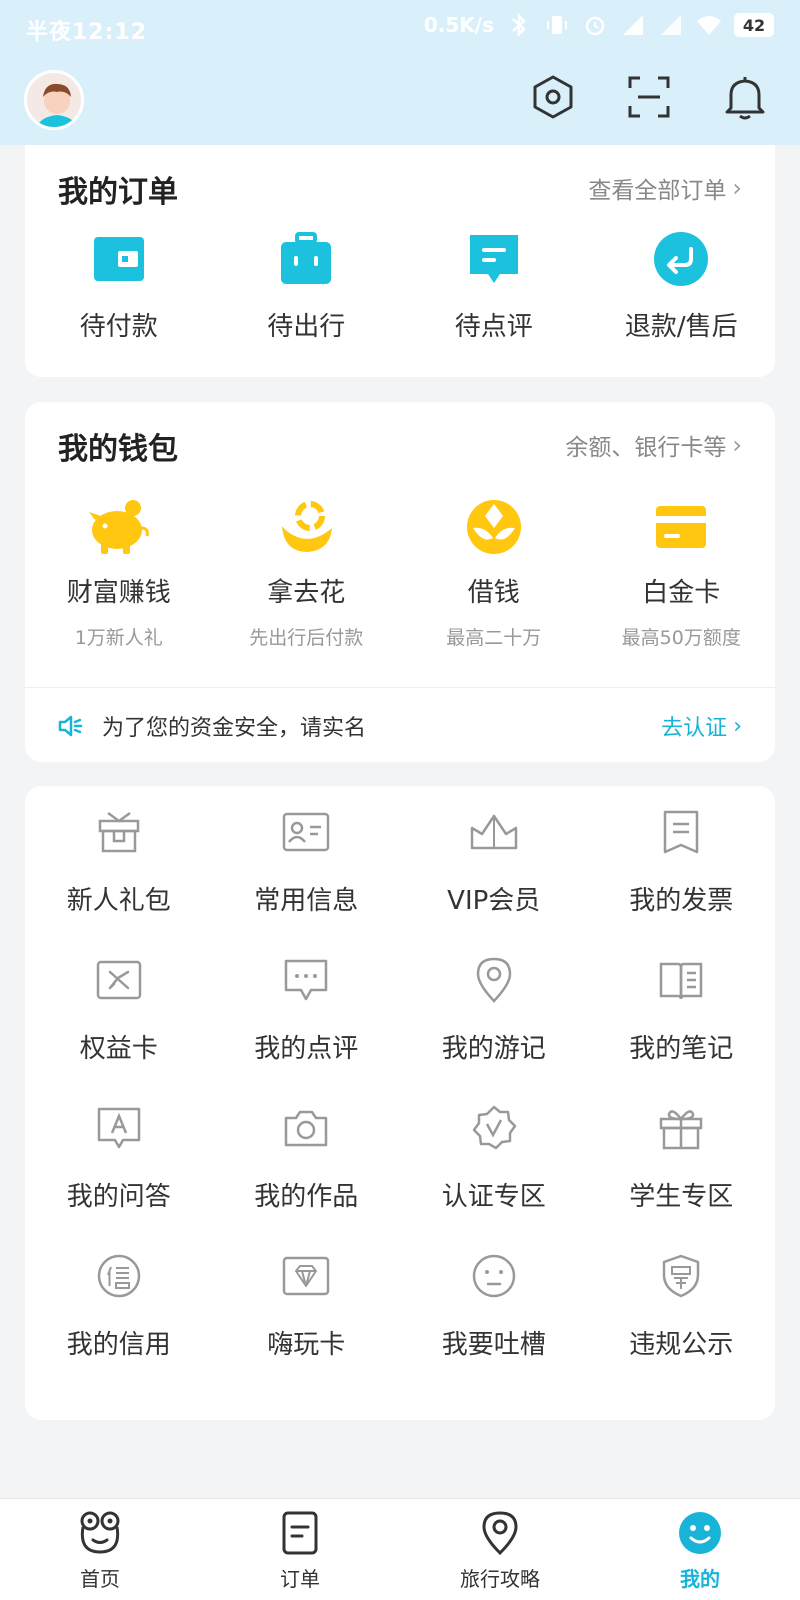  What do you see at coordinates (494, 527) in the screenshot?
I see `yuan-coin-icon` at bounding box center [494, 527].